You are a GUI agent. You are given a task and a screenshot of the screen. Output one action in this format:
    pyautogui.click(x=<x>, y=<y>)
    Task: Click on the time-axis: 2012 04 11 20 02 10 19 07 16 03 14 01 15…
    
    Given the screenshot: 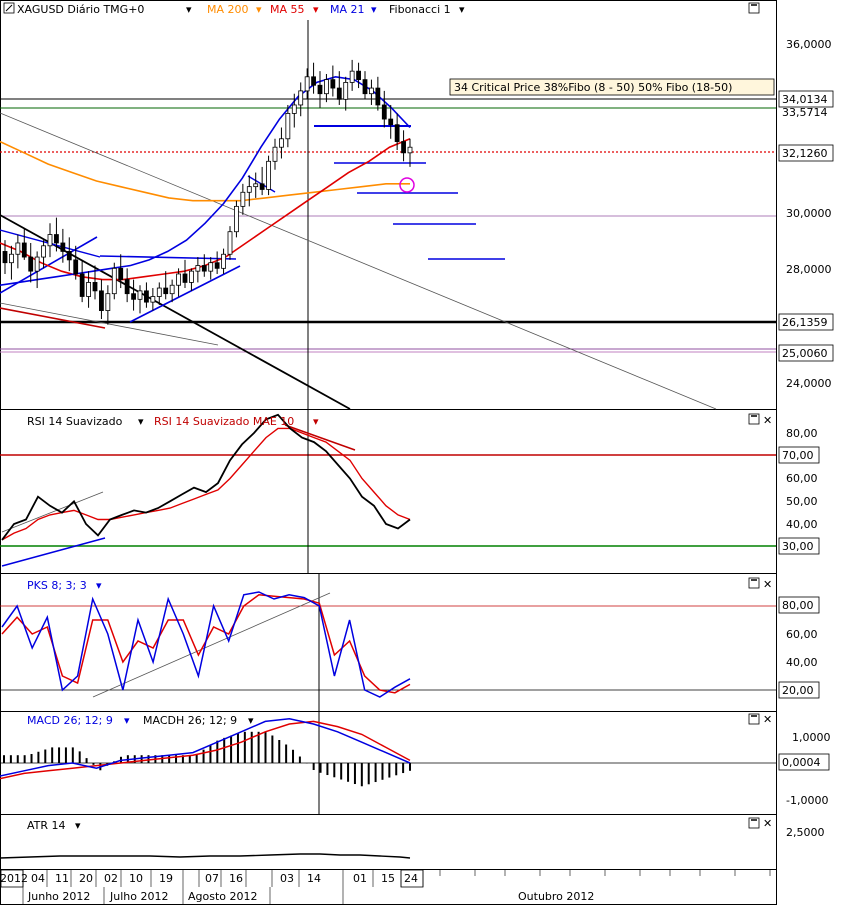 What is the action you would take?
    pyautogui.click(x=385, y=887)
    